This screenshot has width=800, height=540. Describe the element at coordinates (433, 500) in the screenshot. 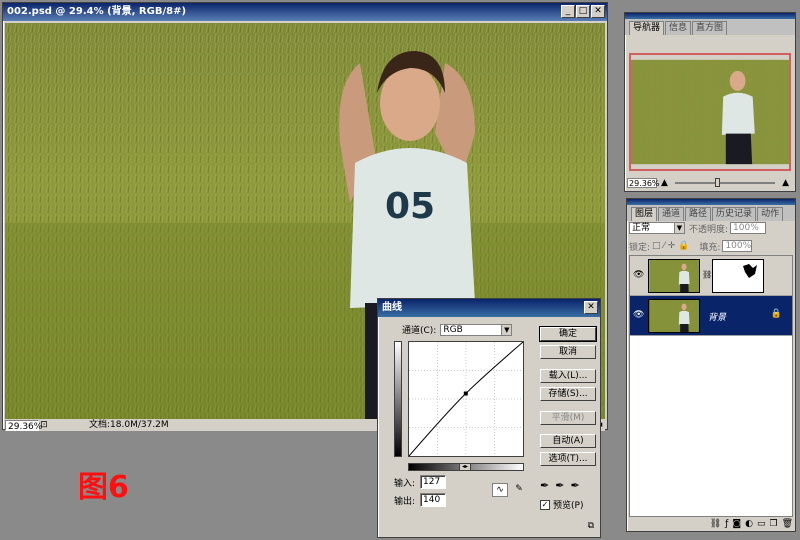

I see `output-field: 140` at that location.